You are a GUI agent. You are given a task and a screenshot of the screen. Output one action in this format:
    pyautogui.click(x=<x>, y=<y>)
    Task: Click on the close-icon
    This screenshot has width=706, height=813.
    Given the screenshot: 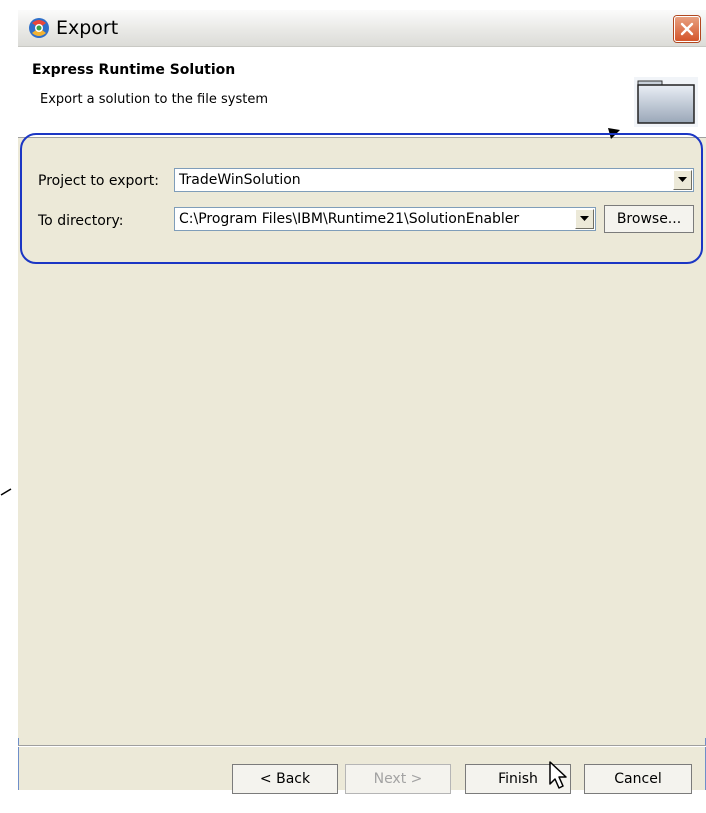 What is the action you would take?
    pyautogui.click(x=687, y=29)
    